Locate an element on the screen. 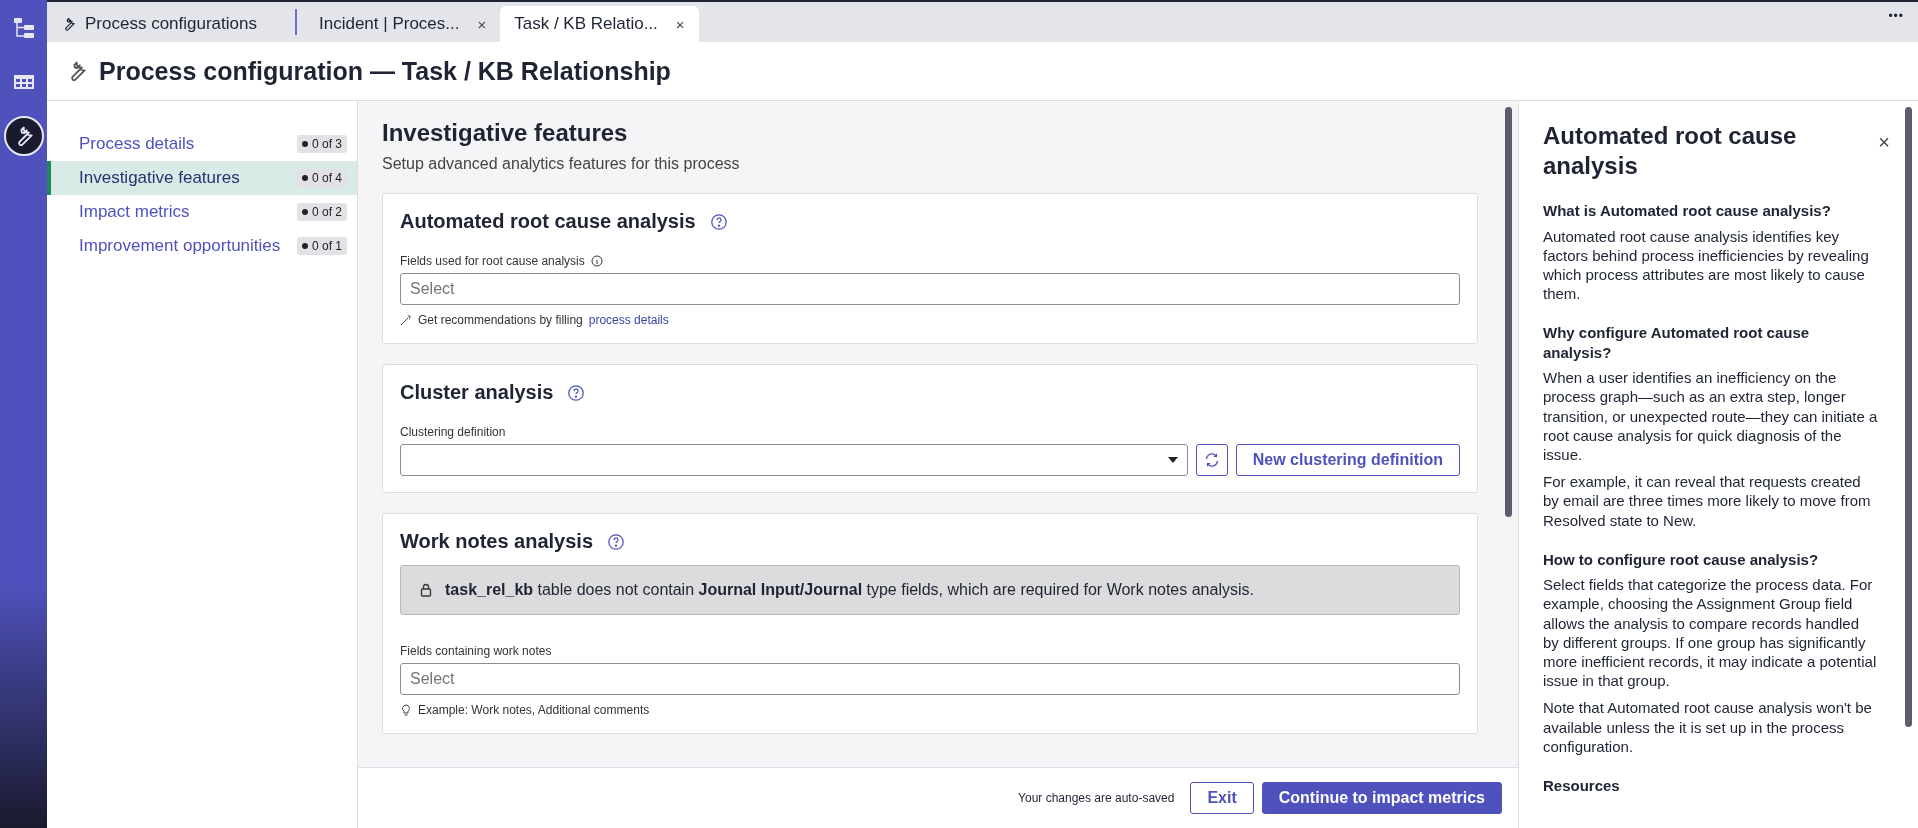 The height and width of the screenshot is (828, 1918). section-title: Automated root cause analysis is located at coordinates (548, 221).